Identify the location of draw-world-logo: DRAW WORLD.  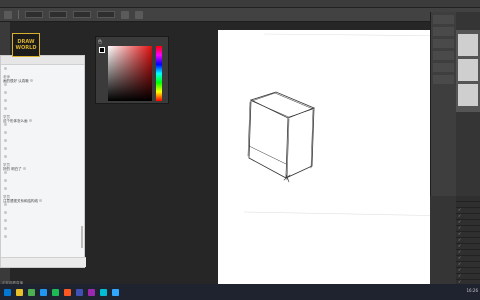
(26, 45).